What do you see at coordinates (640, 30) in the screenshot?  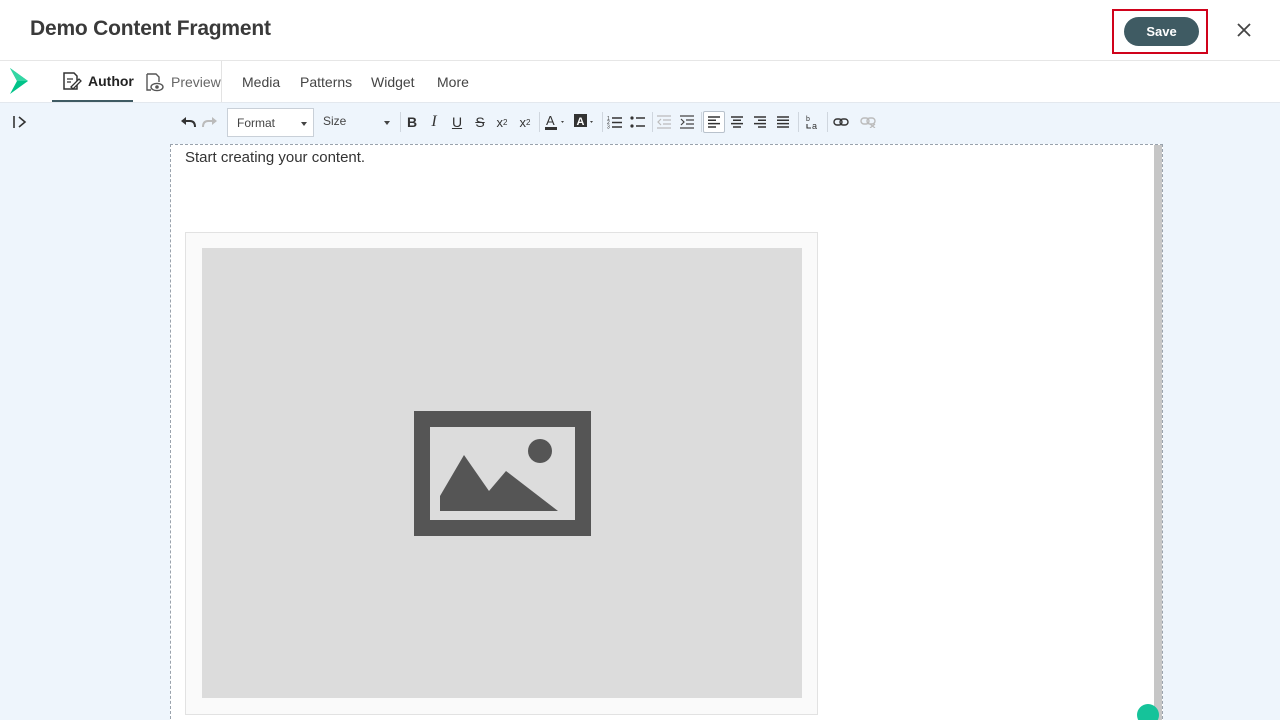 I see `header: Demo Content Fragment Save` at bounding box center [640, 30].